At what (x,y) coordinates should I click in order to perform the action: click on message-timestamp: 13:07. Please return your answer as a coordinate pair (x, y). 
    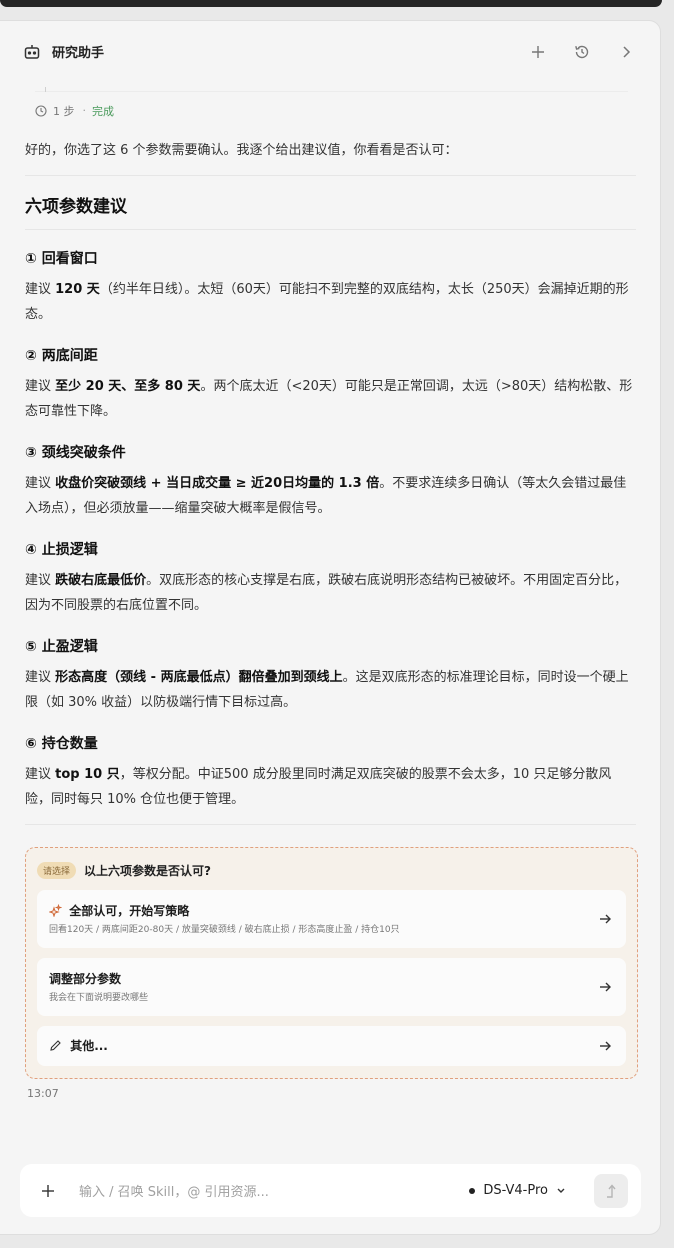
    Looking at the image, I should click on (43, 1093).